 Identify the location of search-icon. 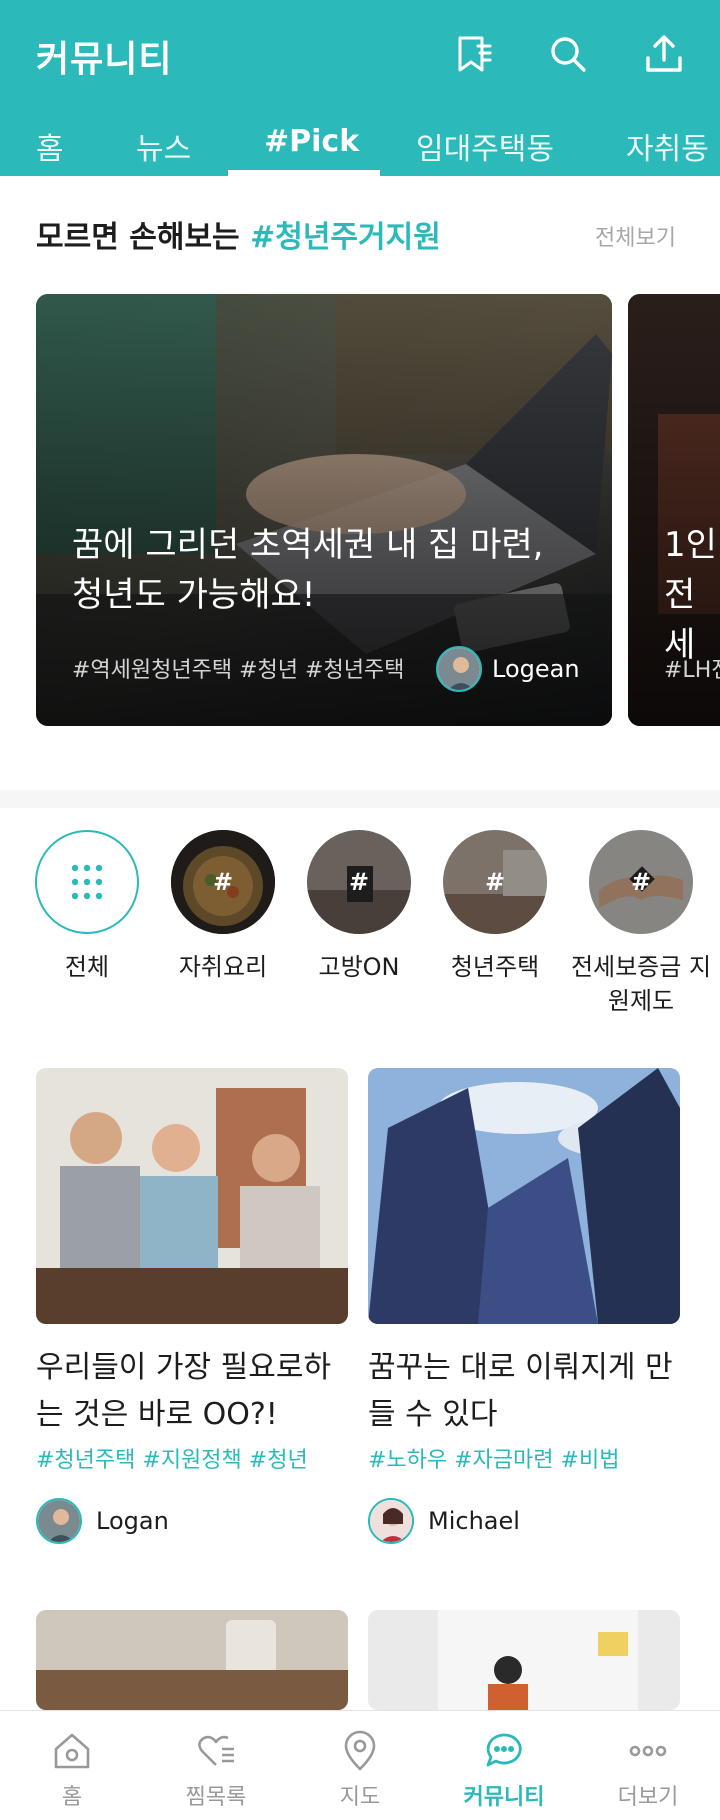
(568, 54).